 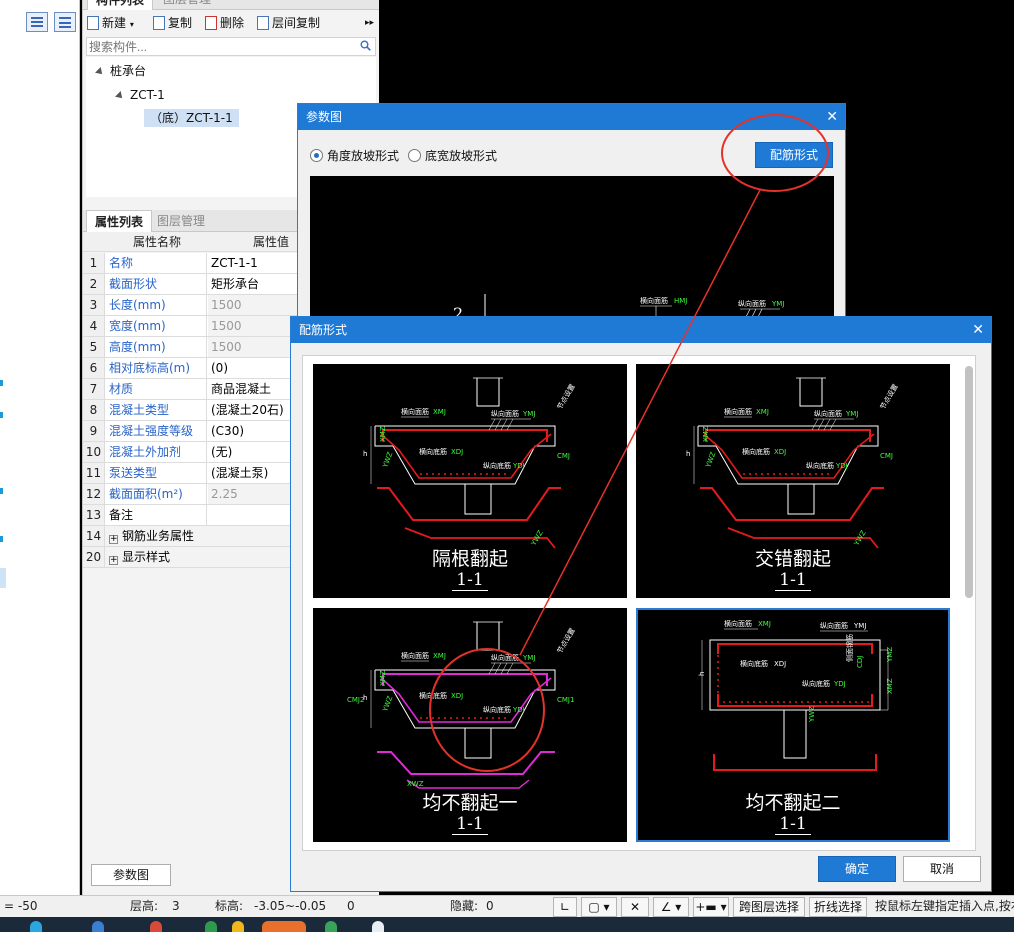 I want to click on property-name: 相对底标高(m), so click(x=156, y=368).